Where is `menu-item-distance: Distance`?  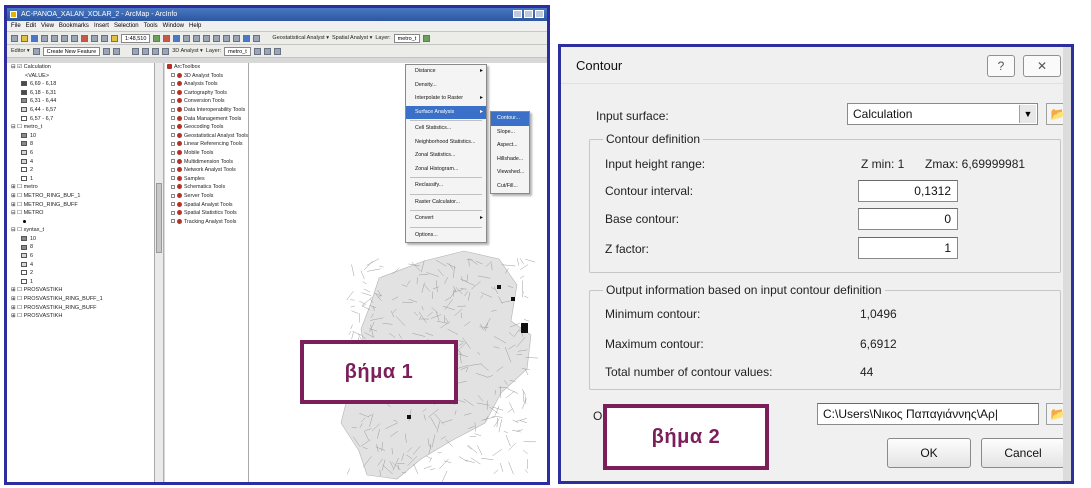 menu-item-distance: Distance is located at coordinates (446, 72).